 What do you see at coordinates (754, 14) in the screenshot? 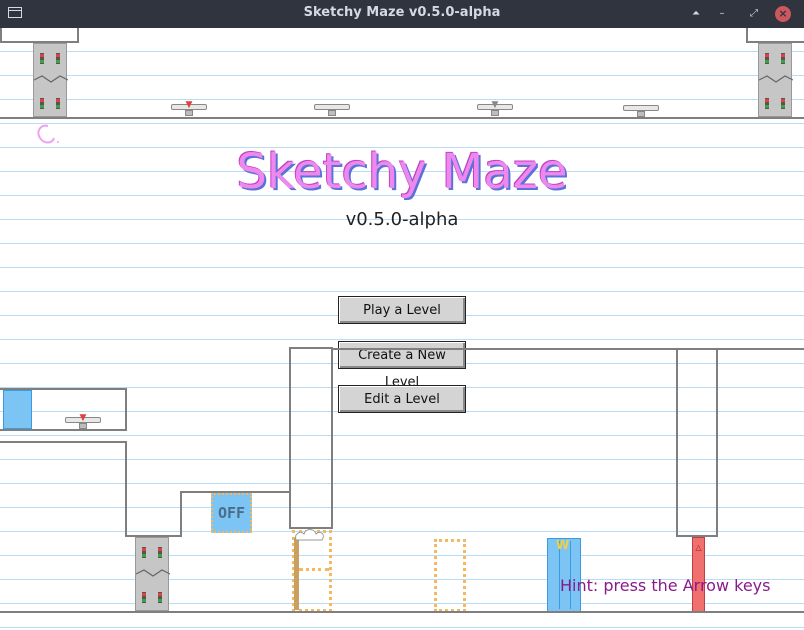
I see `maximize-button: ⤢` at bounding box center [754, 14].